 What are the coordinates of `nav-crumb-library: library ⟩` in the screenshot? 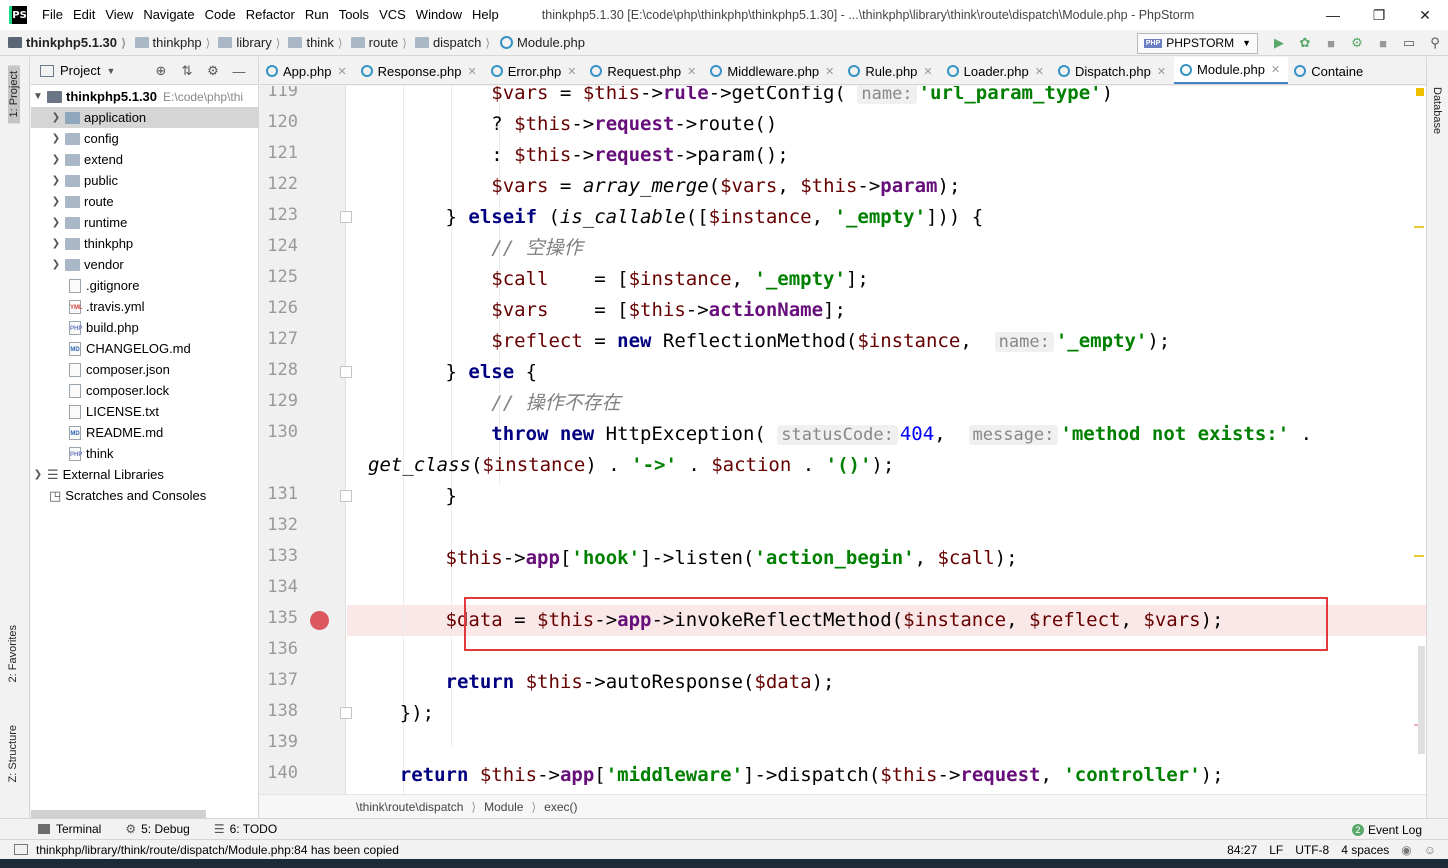 It's located at (245, 42).